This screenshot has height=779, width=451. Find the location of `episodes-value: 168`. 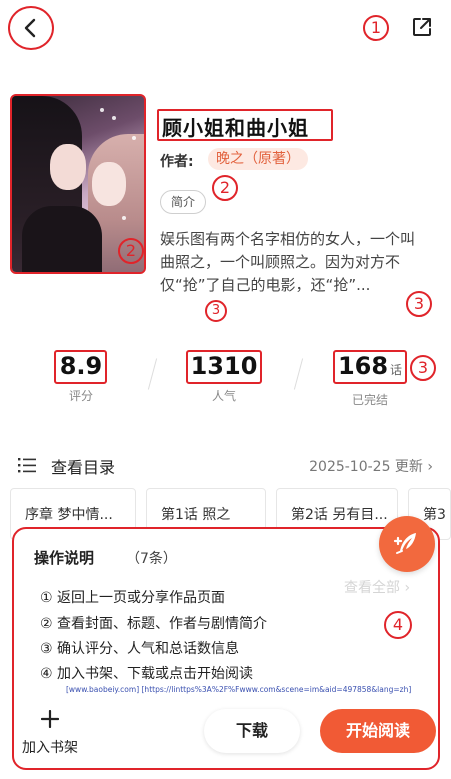

episodes-value: 168 is located at coordinates (363, 366).